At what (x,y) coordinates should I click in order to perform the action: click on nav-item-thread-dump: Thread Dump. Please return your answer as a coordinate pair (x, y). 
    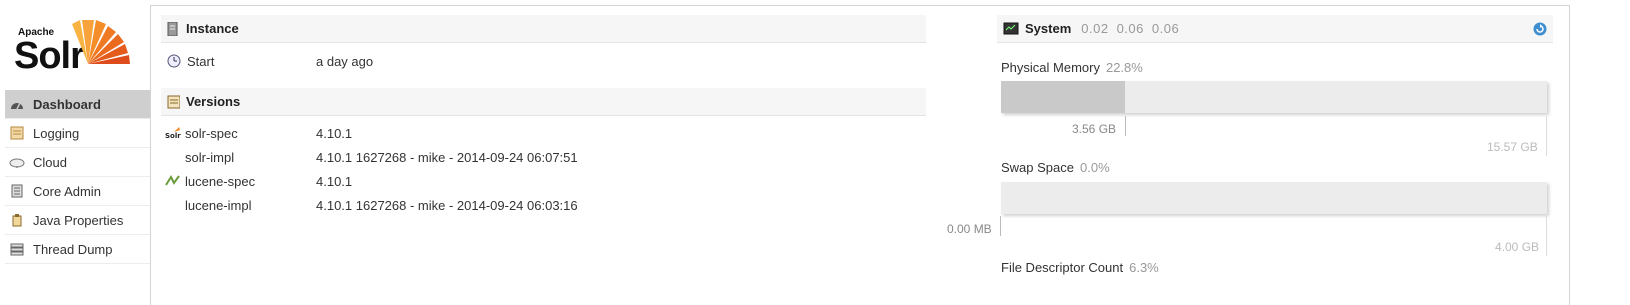
    Looking at the image, I should click on (77, 249).